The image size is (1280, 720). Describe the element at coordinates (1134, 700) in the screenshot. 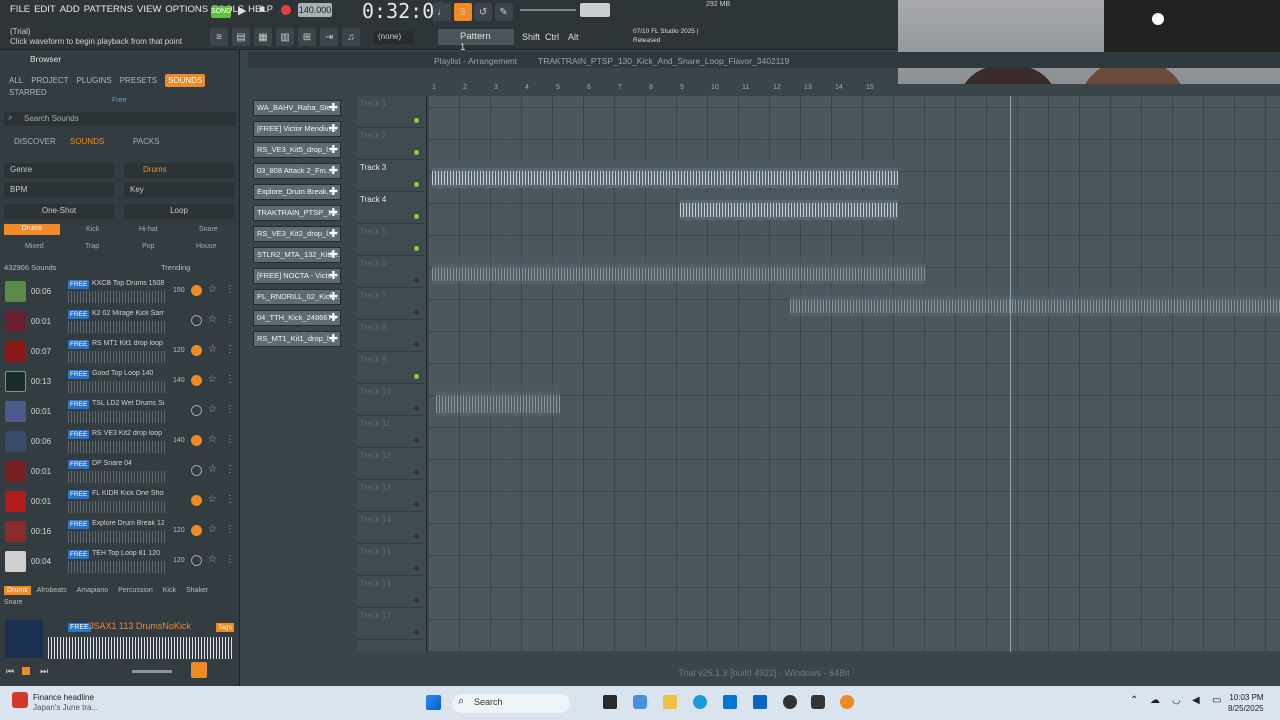

I see `tray-chevron-icon: ⌃` at that location.